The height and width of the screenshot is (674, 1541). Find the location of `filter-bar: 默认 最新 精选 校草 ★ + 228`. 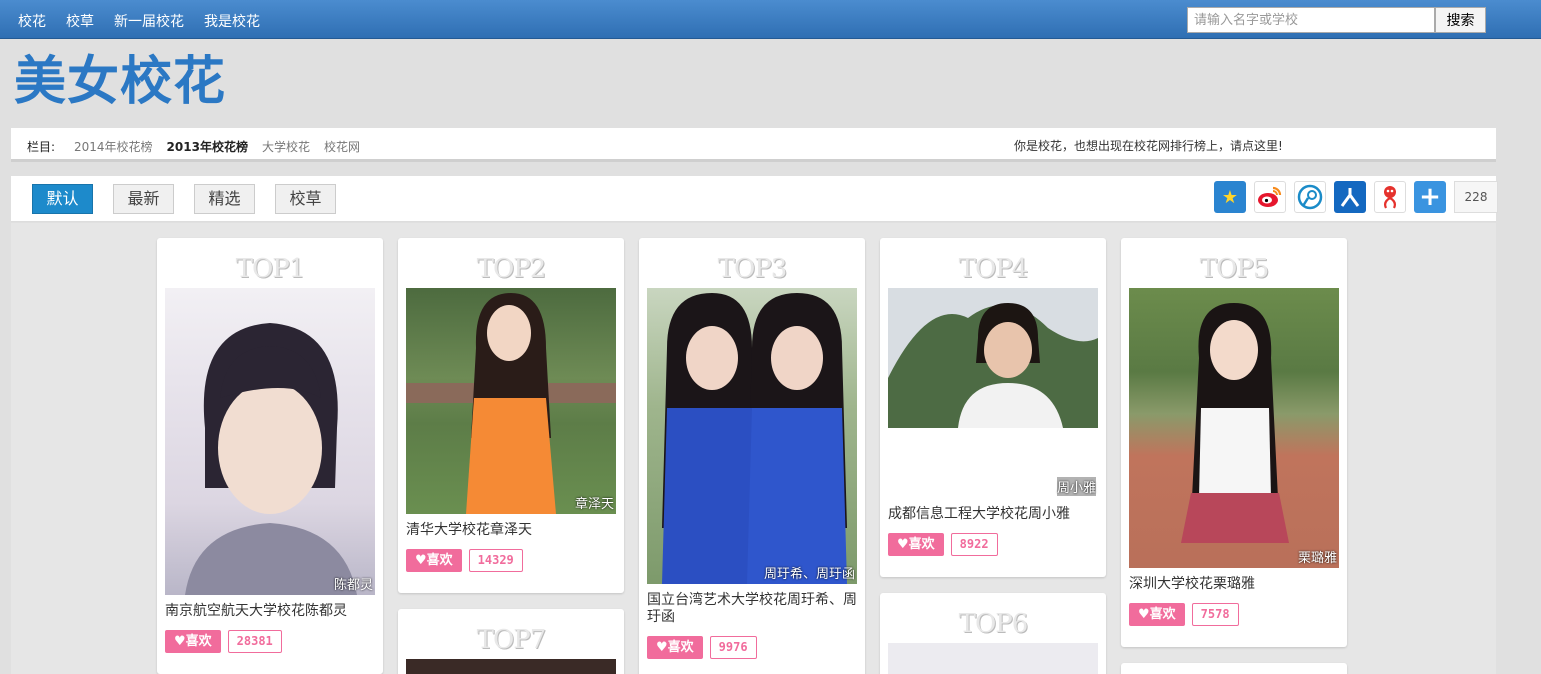

filter-bar: 默认 最新 精选 校草 ★ + 228 is located at coordinates (754, 199).